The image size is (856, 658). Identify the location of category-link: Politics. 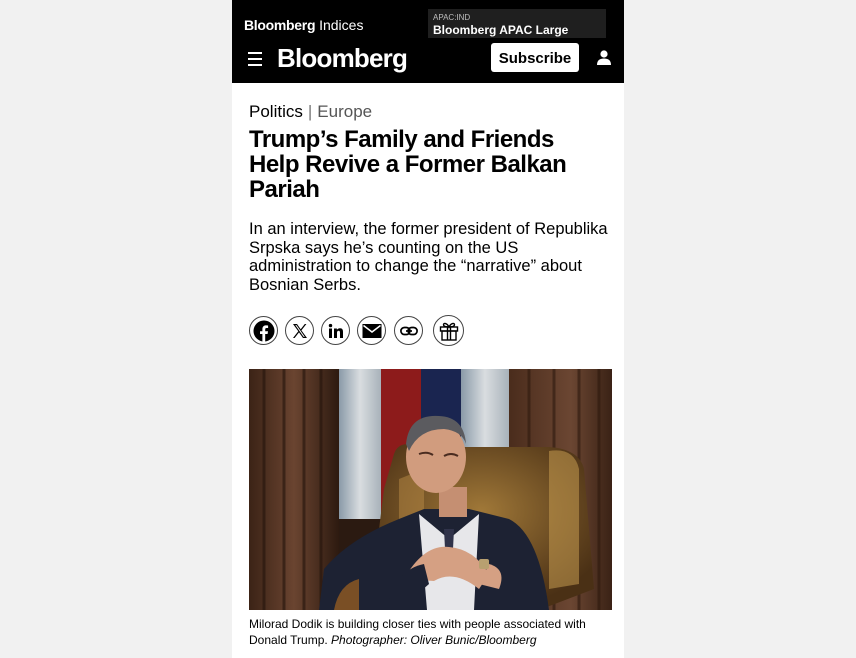
(276, 111).